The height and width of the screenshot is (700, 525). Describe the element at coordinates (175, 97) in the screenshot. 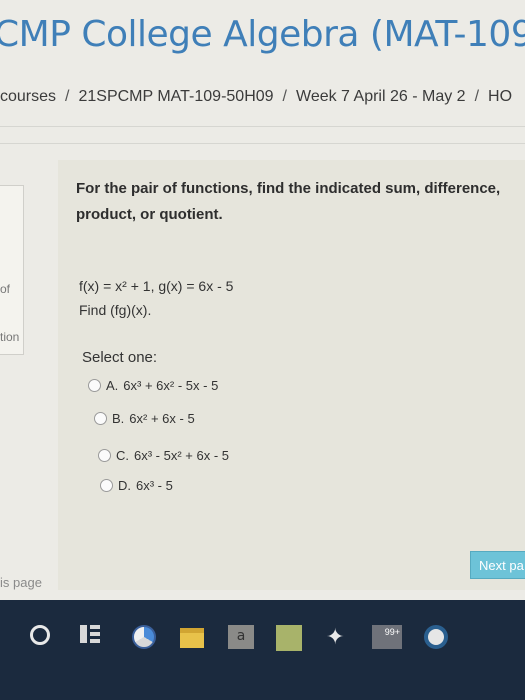

I see `breadcrumb-course: 21SPCMP MAT-109-50H09` at that location.